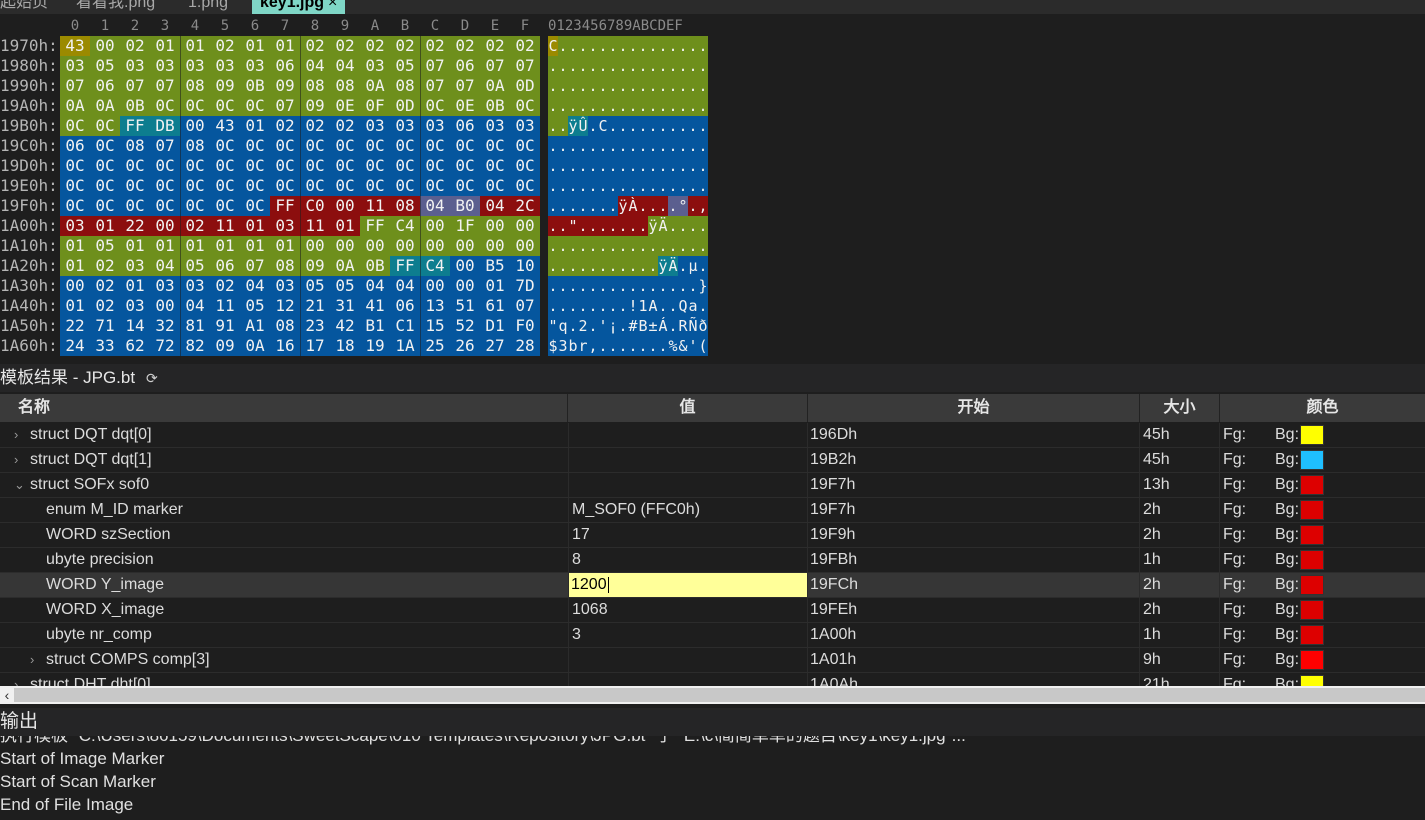 Image resolution: width=1425 pixels, height=820 pixels. I want to click on hex-byte: 82, so click(195, 346).